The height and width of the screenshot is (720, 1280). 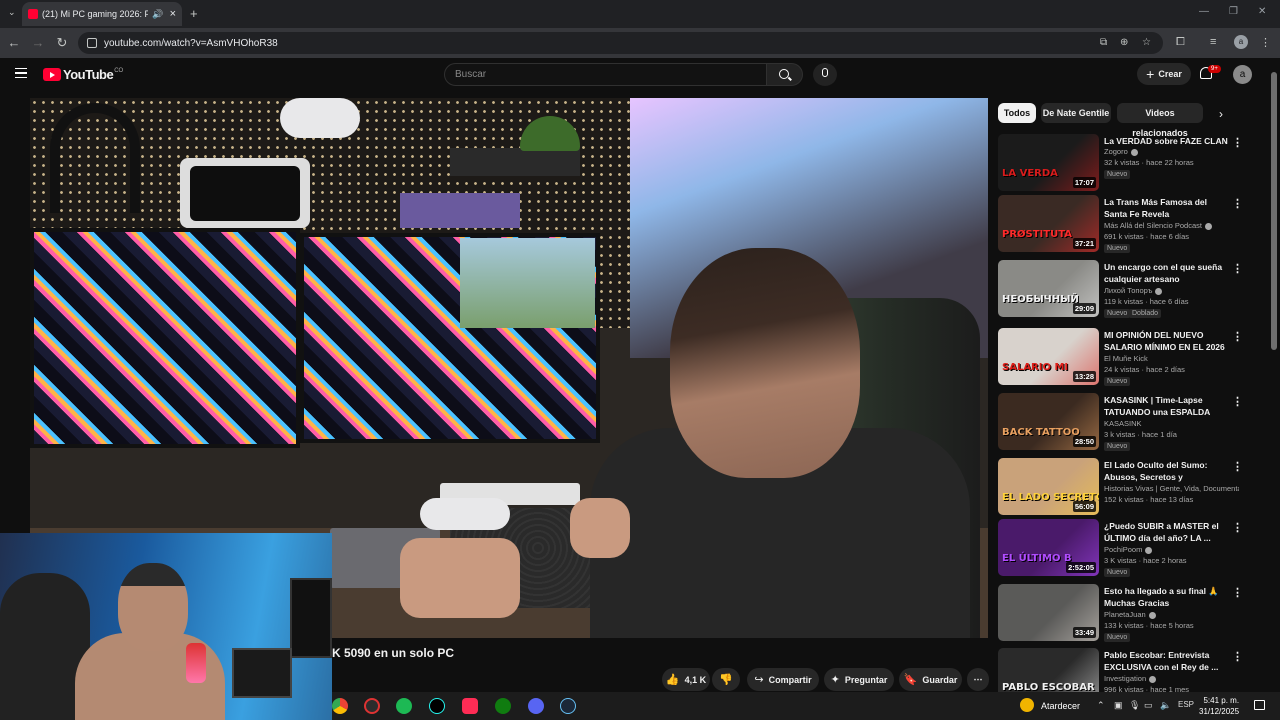 What do you see at coordinates (1242, 74) in the screenshot?
I see `account-avatar: a` at bounding box center [1242, 74].